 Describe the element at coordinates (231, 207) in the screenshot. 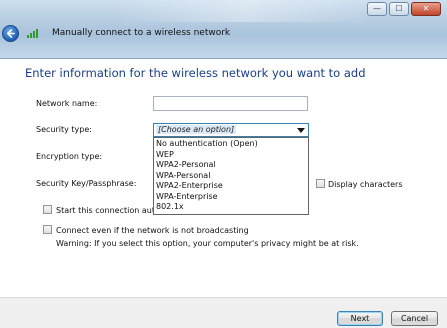

I see `dropdown-option-8021x: 802.1x` at that location.